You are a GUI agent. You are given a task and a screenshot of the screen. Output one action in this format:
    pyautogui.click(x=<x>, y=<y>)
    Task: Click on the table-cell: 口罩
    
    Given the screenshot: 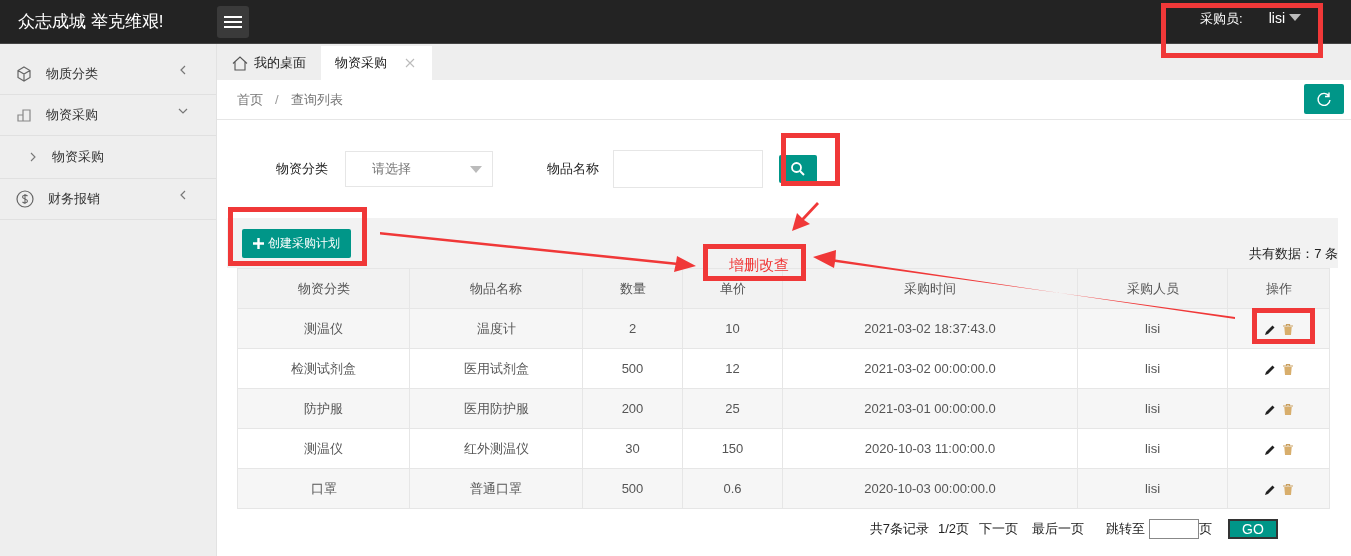 What is the action you would take?
    pyautogui.click(x=323, y=488)
    